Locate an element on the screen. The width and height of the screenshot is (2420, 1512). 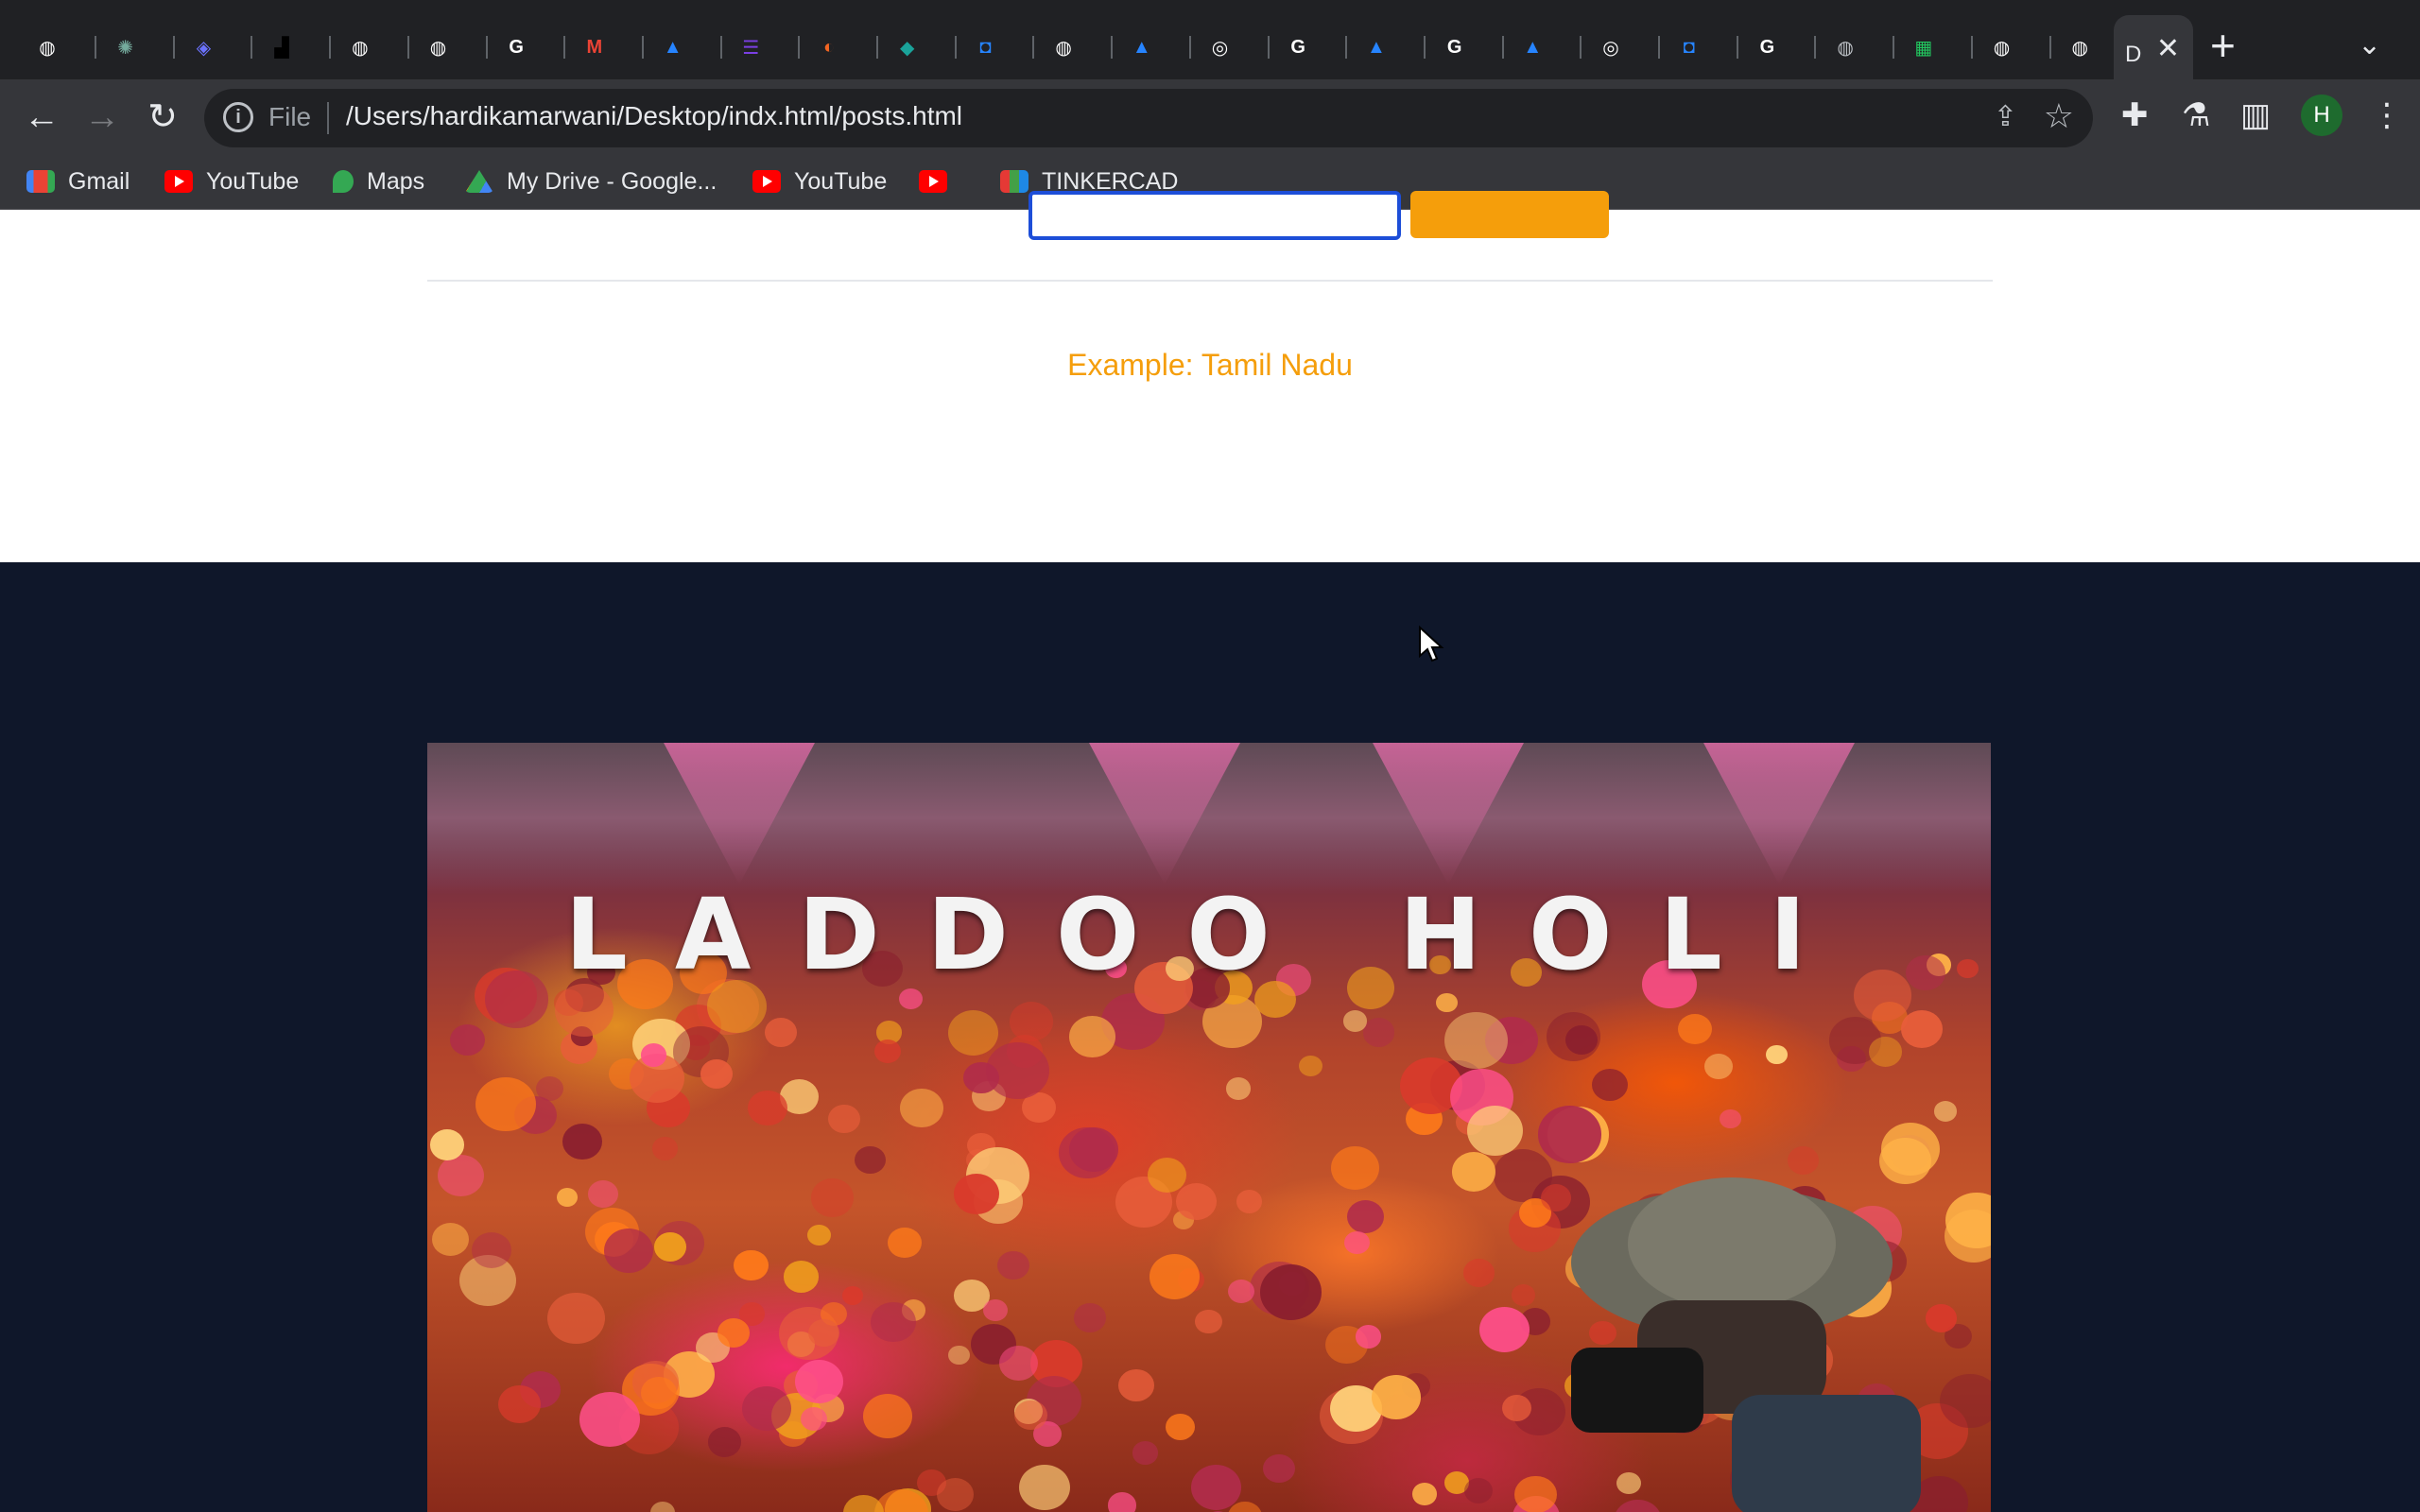
bookmark-star-icon: ☆ is located at coordinates (2059, 116).